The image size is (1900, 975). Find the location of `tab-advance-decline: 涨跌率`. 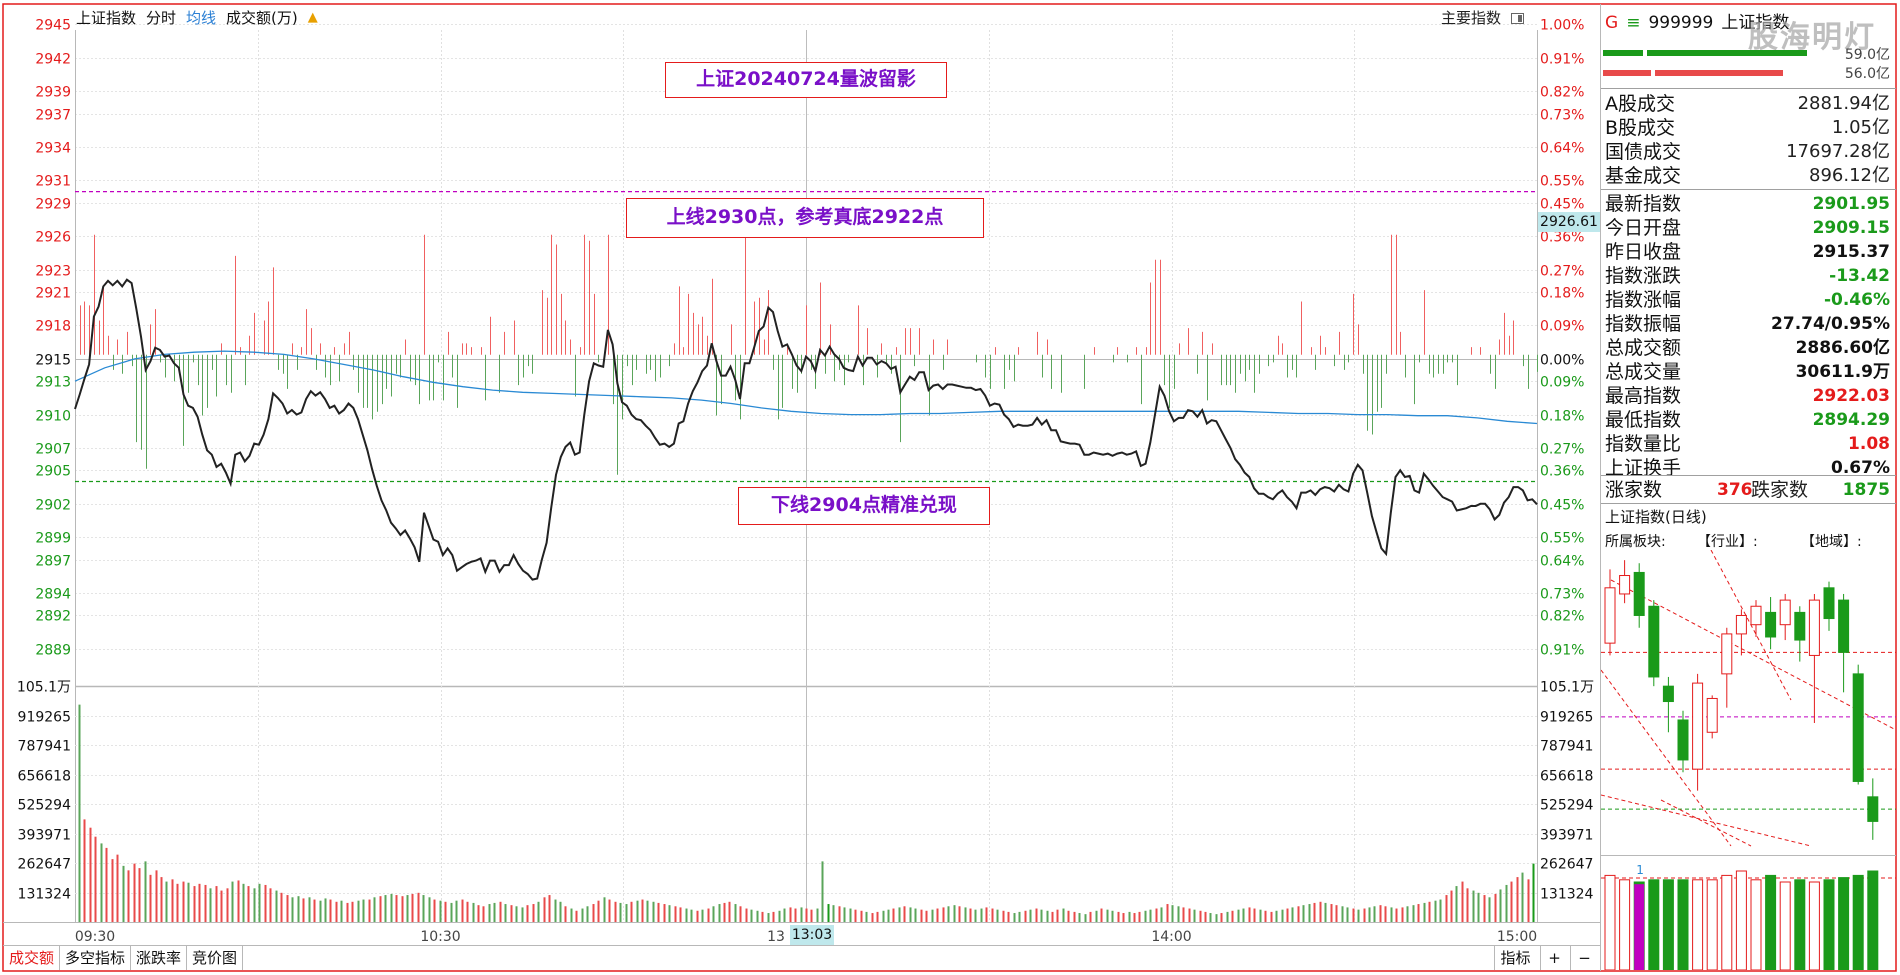

tab-advance-decline: 涨跌率 is located at coordinates (159, 958).